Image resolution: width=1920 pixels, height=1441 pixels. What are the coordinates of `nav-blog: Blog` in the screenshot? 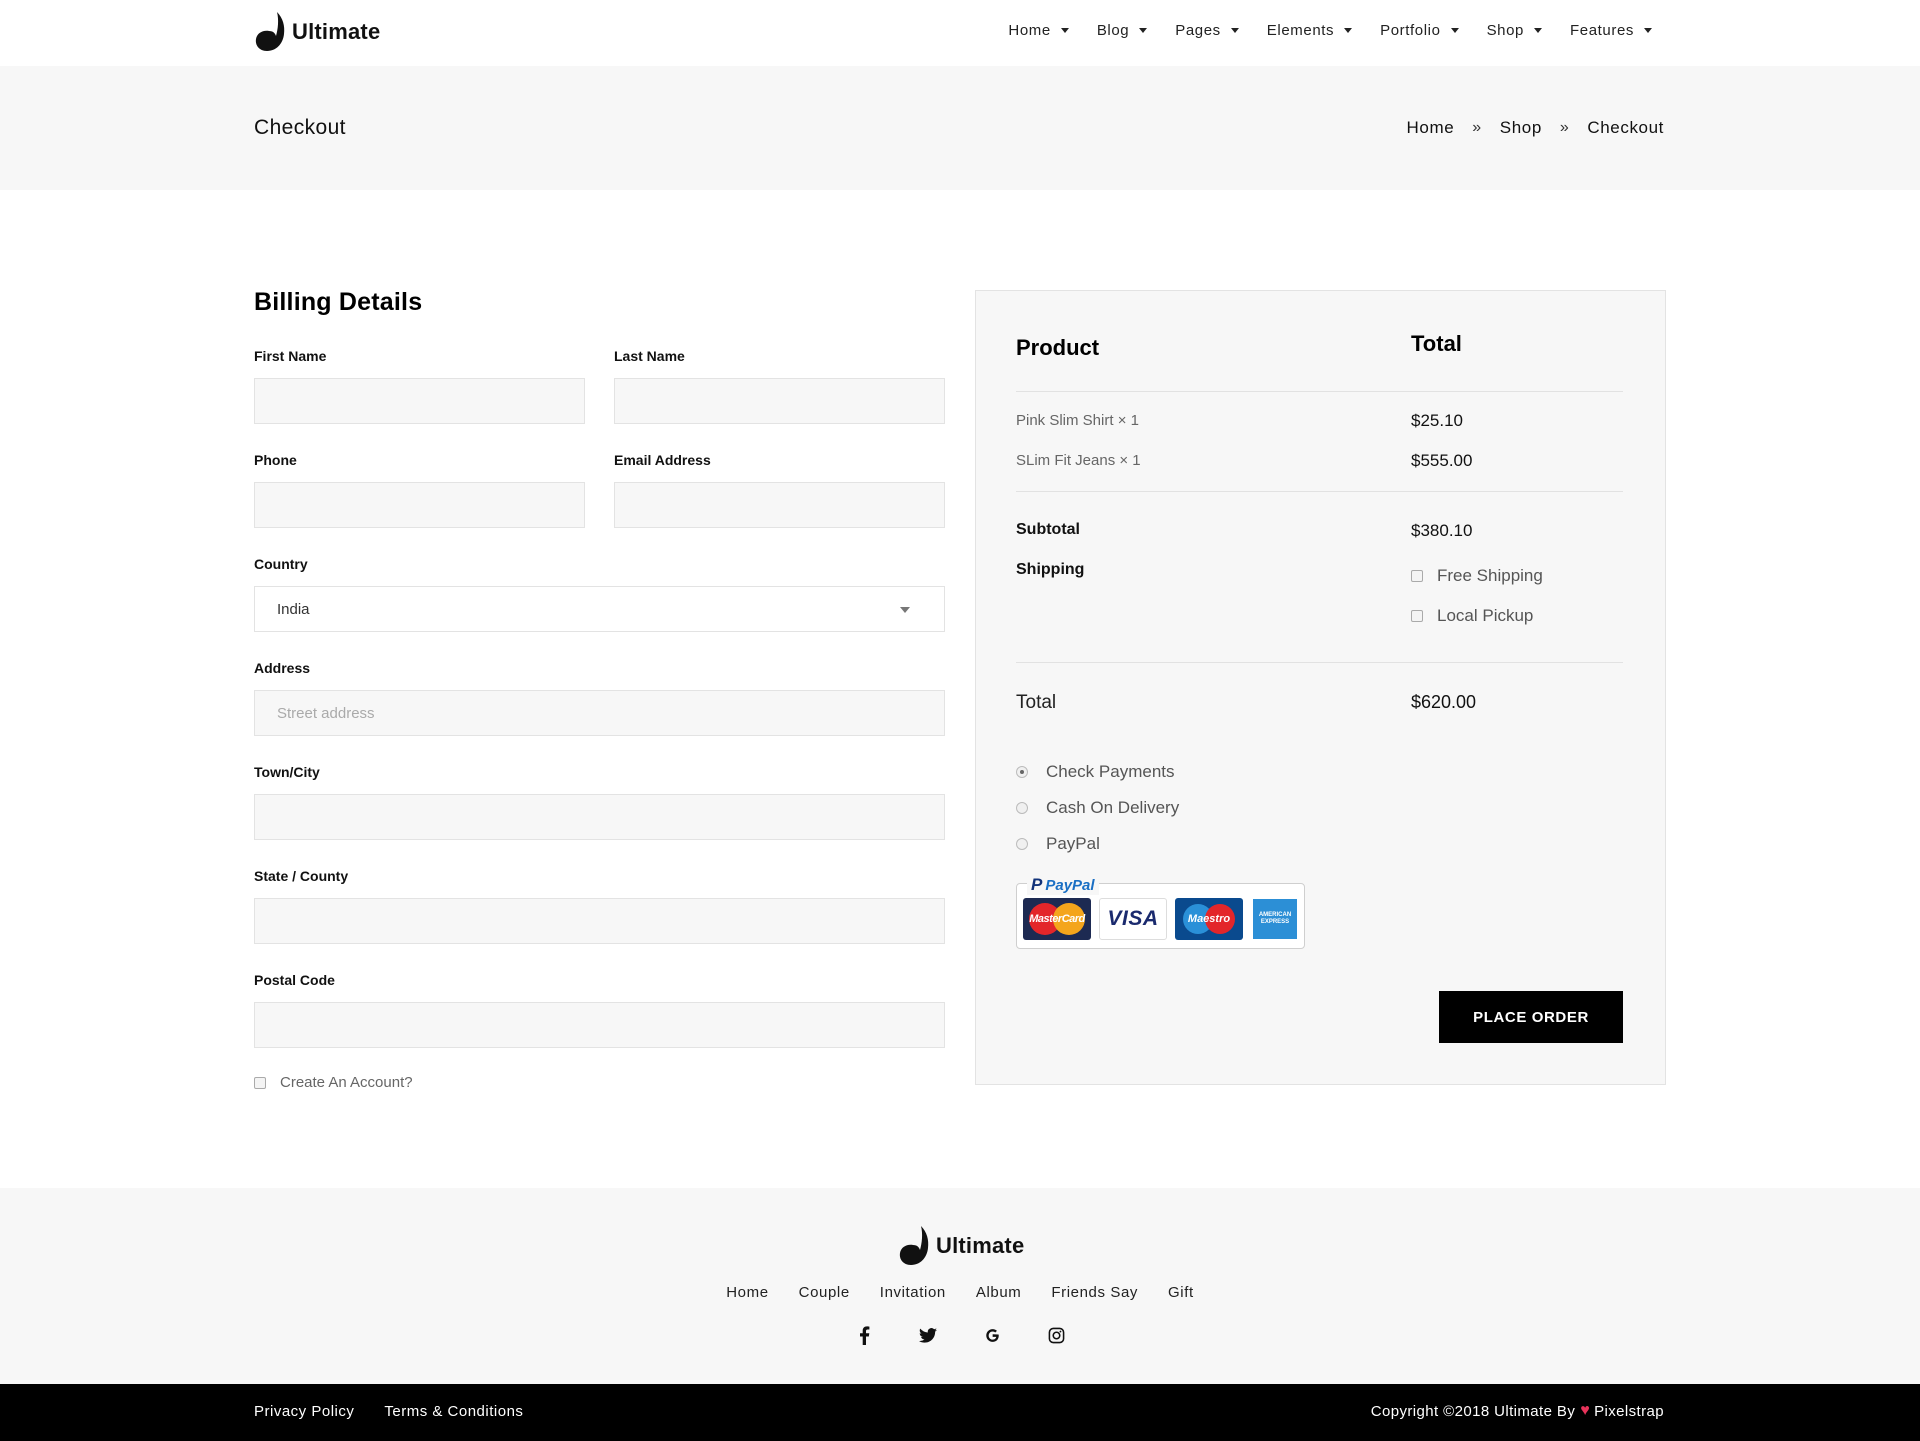 It's located at (1122, 30).